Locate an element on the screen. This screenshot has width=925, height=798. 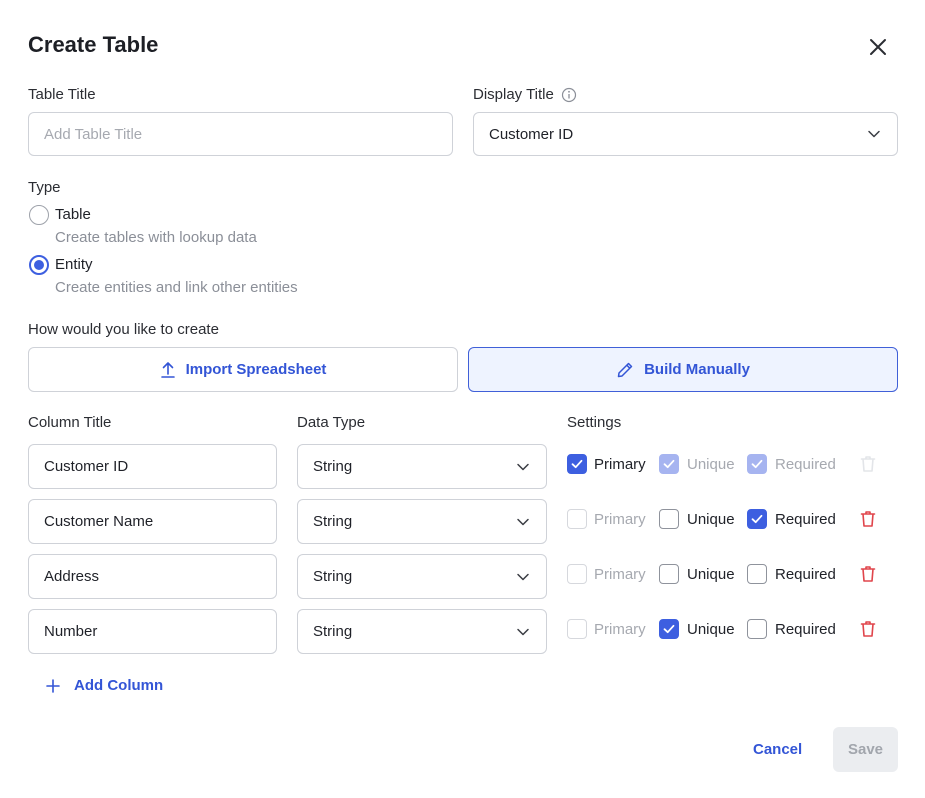
column-title-value: Address is located at coordinates (72, 576).